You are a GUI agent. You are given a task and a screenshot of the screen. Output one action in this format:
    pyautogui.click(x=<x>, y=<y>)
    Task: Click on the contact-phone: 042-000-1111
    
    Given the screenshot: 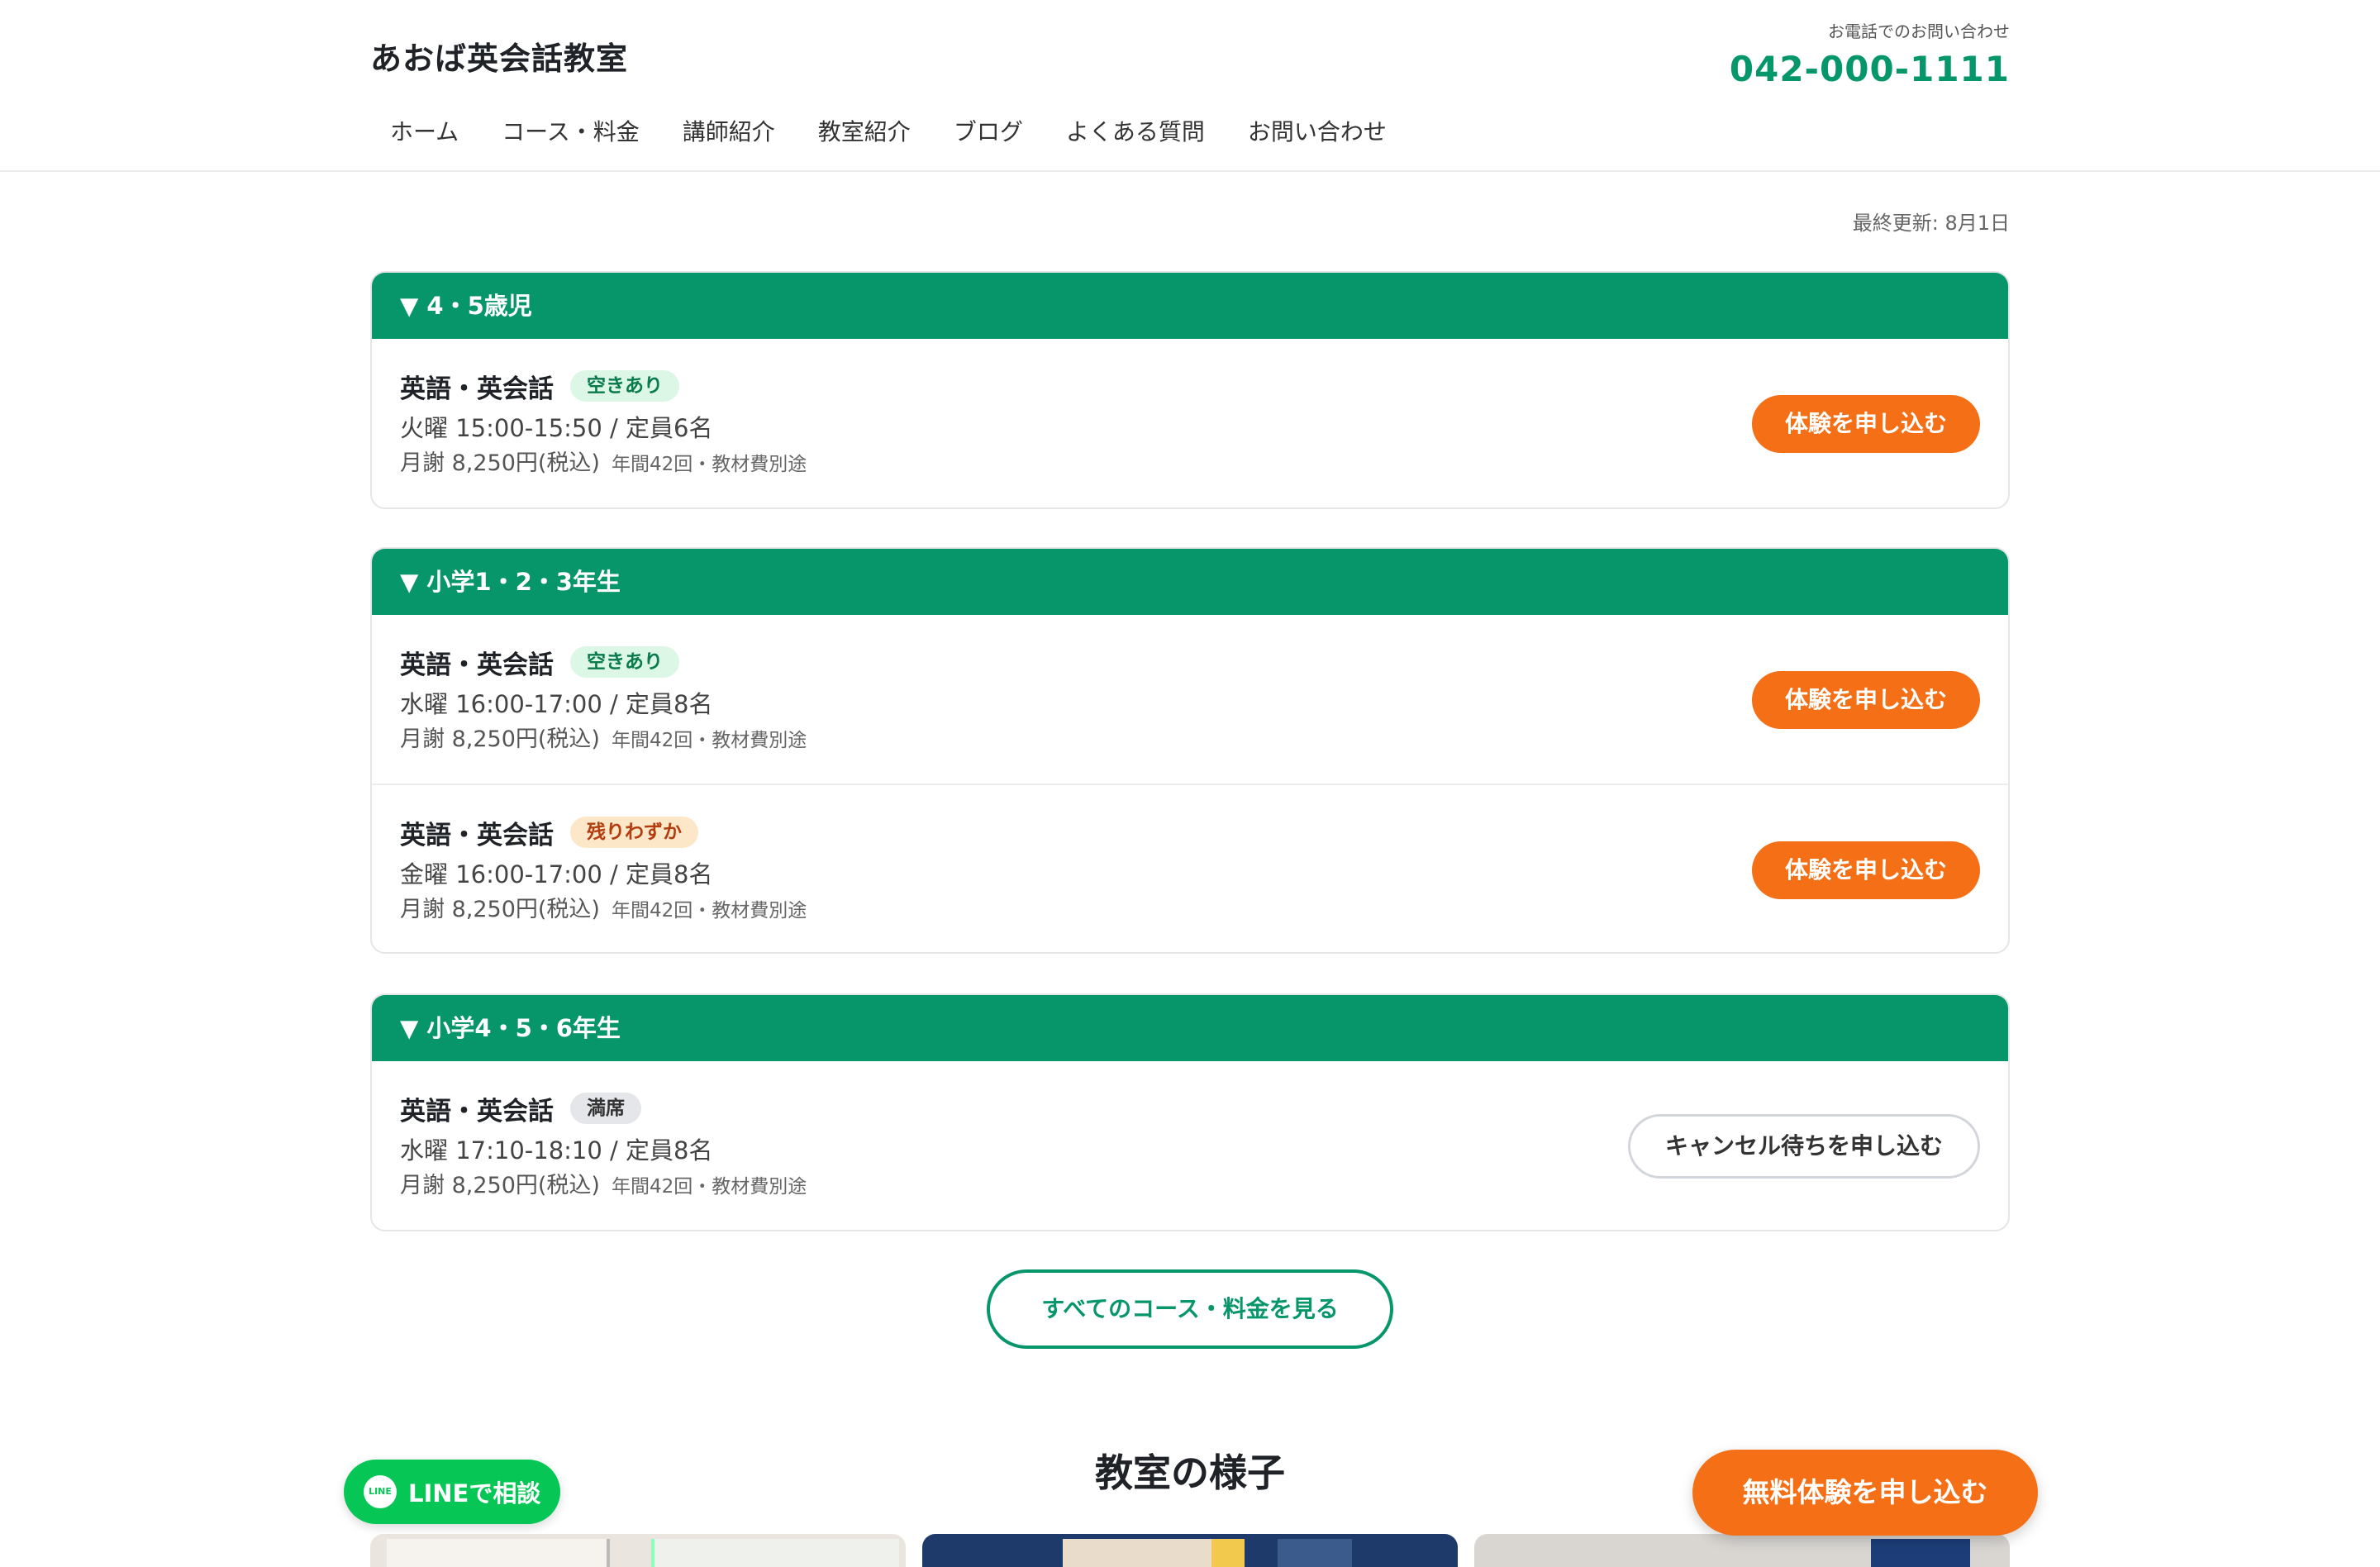 What is the action you would take?
    pyautogui.click(x=1870, y=69)
    